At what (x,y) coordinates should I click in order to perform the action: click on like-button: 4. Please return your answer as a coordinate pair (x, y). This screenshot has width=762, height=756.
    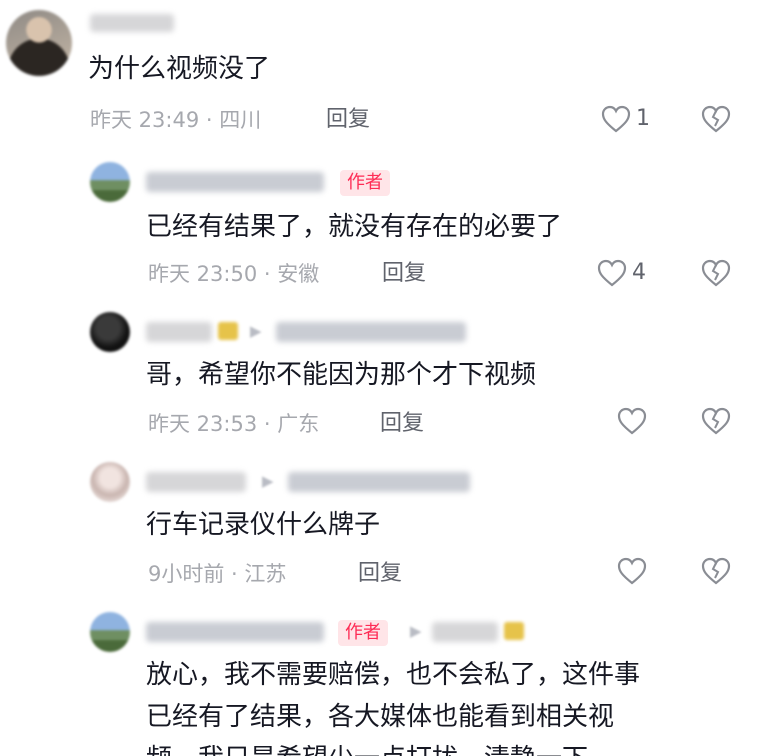
    Looking at the image, I should click on (621, 273).